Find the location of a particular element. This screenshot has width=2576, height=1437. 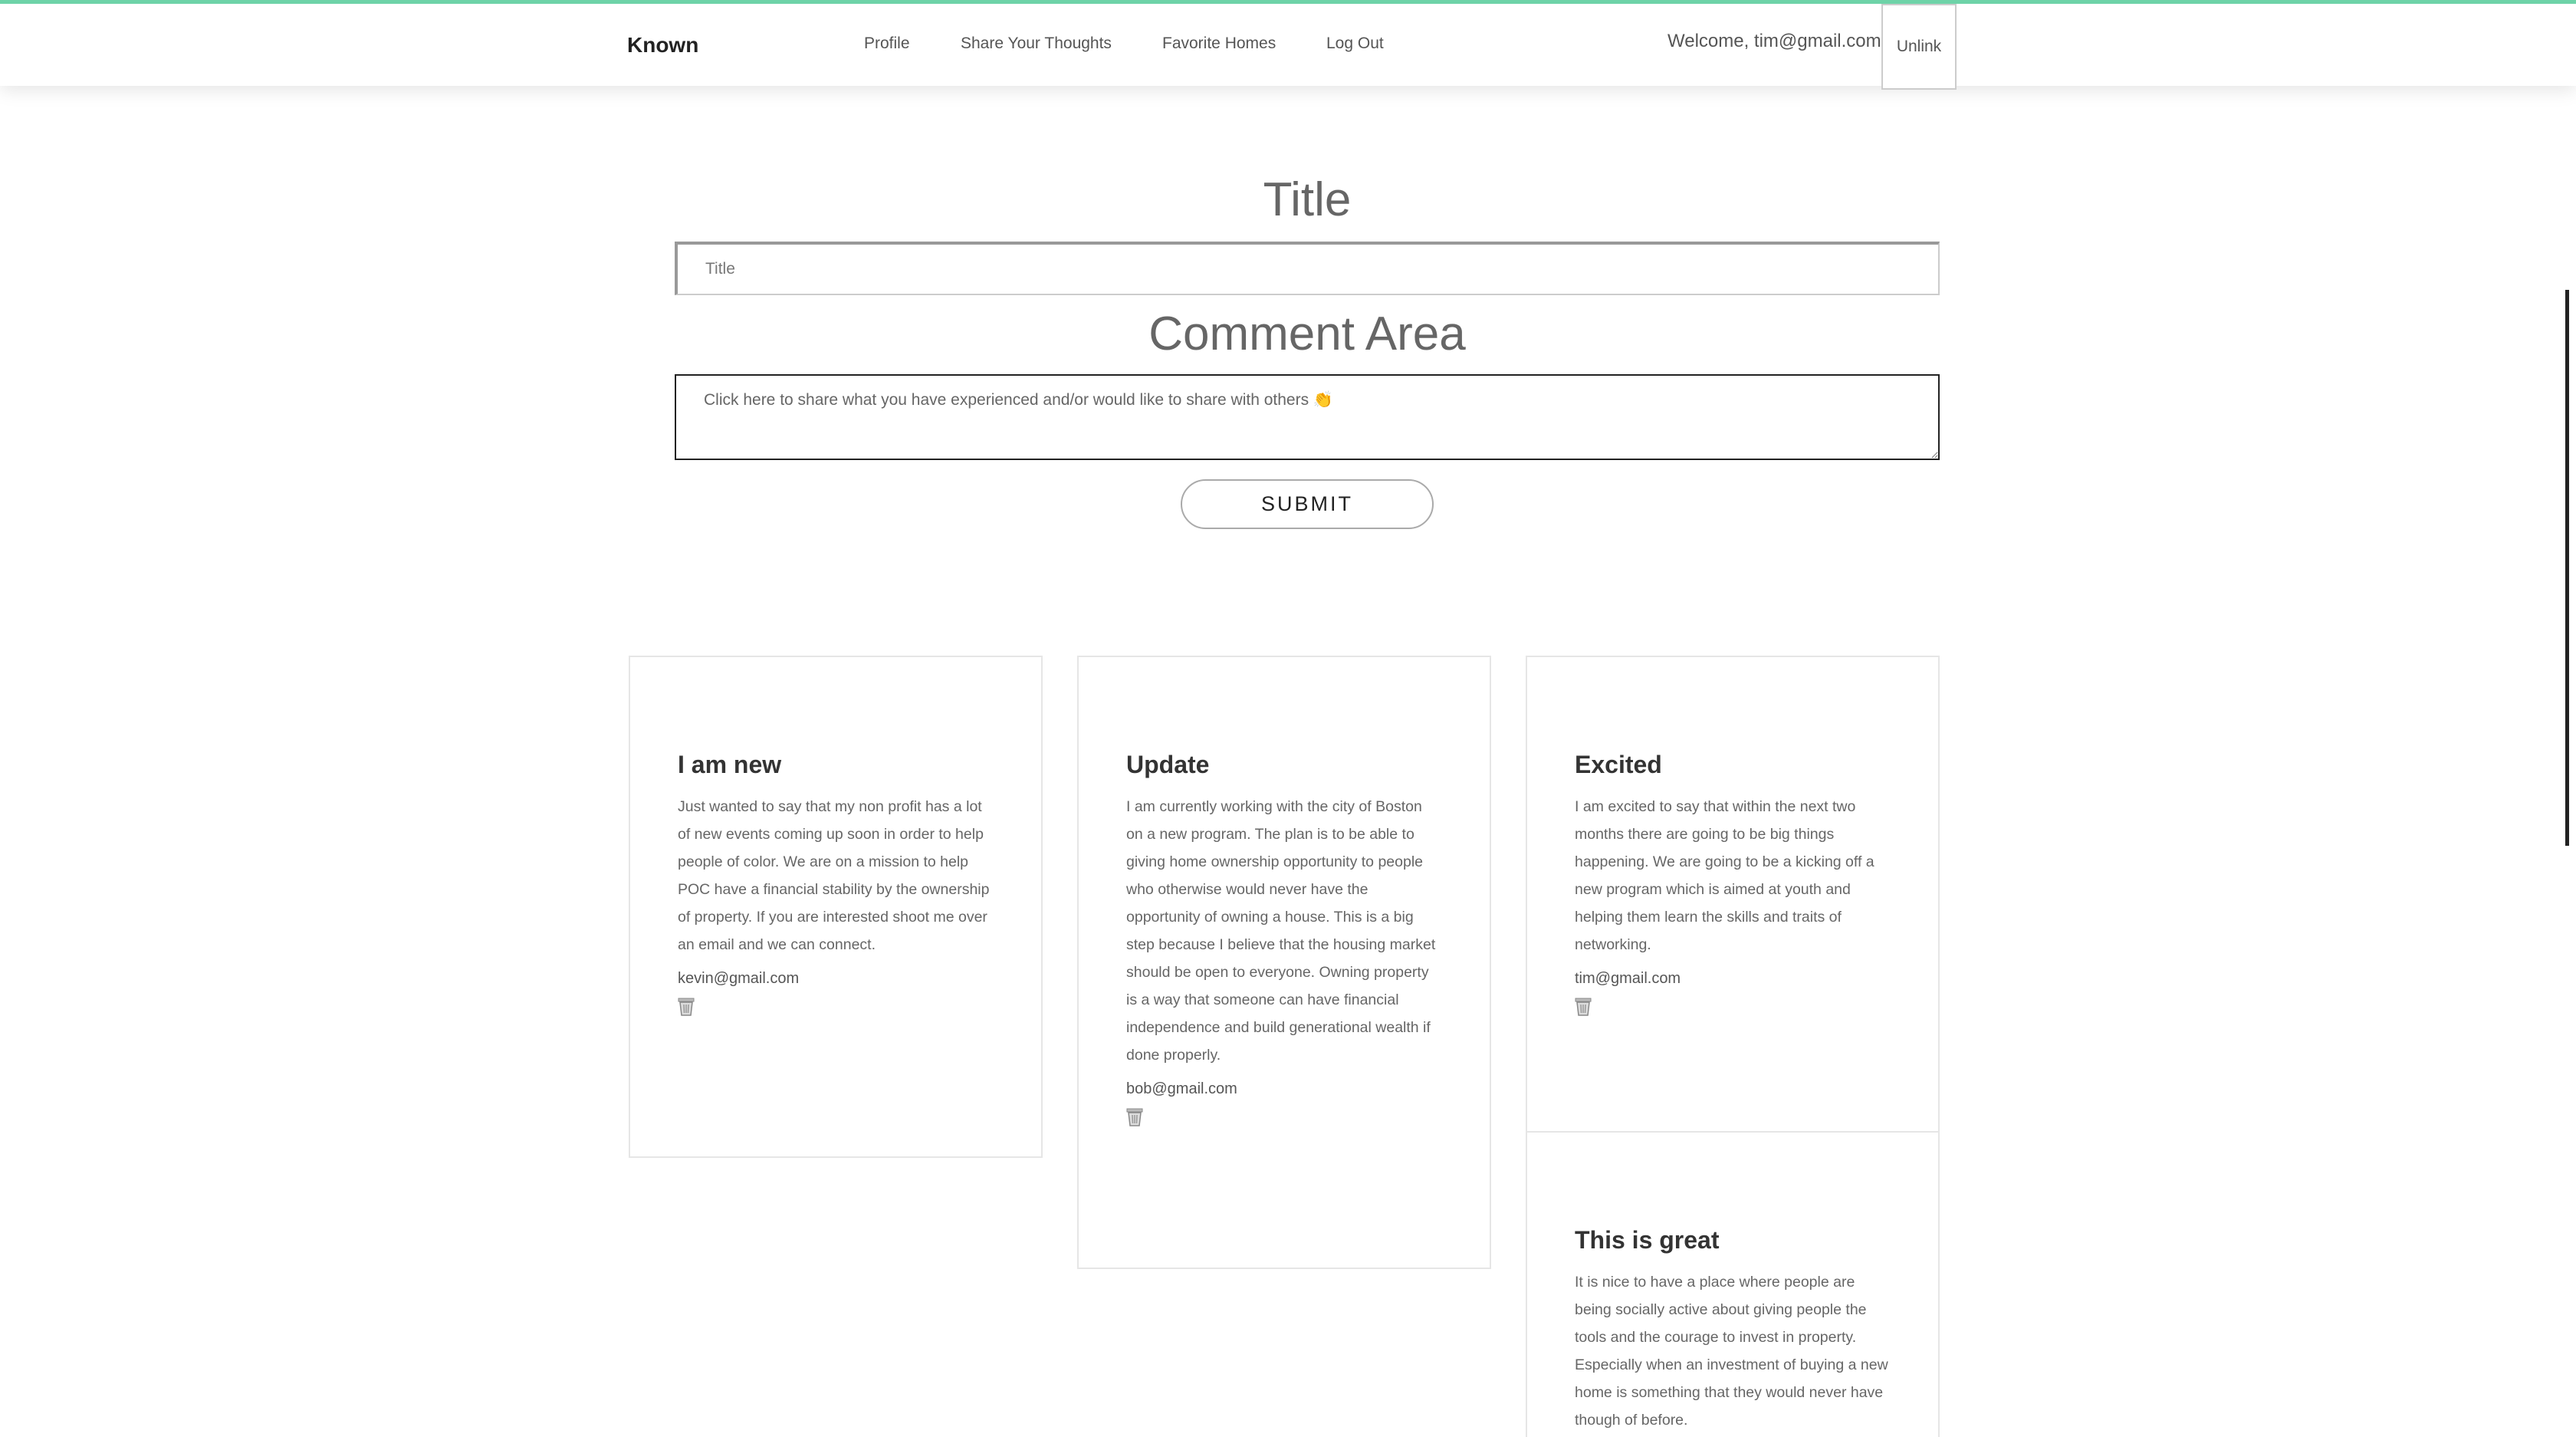

nav-log-out: Log Out is located at coordinates (1355, 44).